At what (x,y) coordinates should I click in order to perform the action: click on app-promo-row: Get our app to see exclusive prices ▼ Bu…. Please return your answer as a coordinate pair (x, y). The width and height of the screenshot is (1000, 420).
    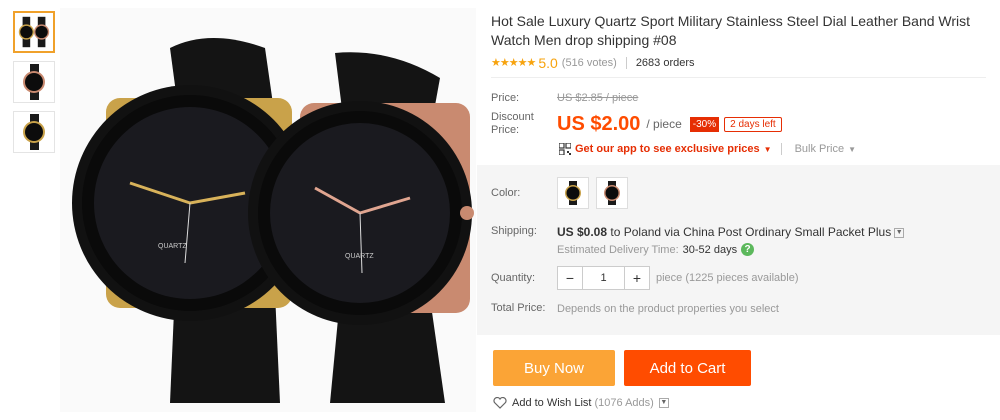
    Looking at the image, I should click on (772, 149).